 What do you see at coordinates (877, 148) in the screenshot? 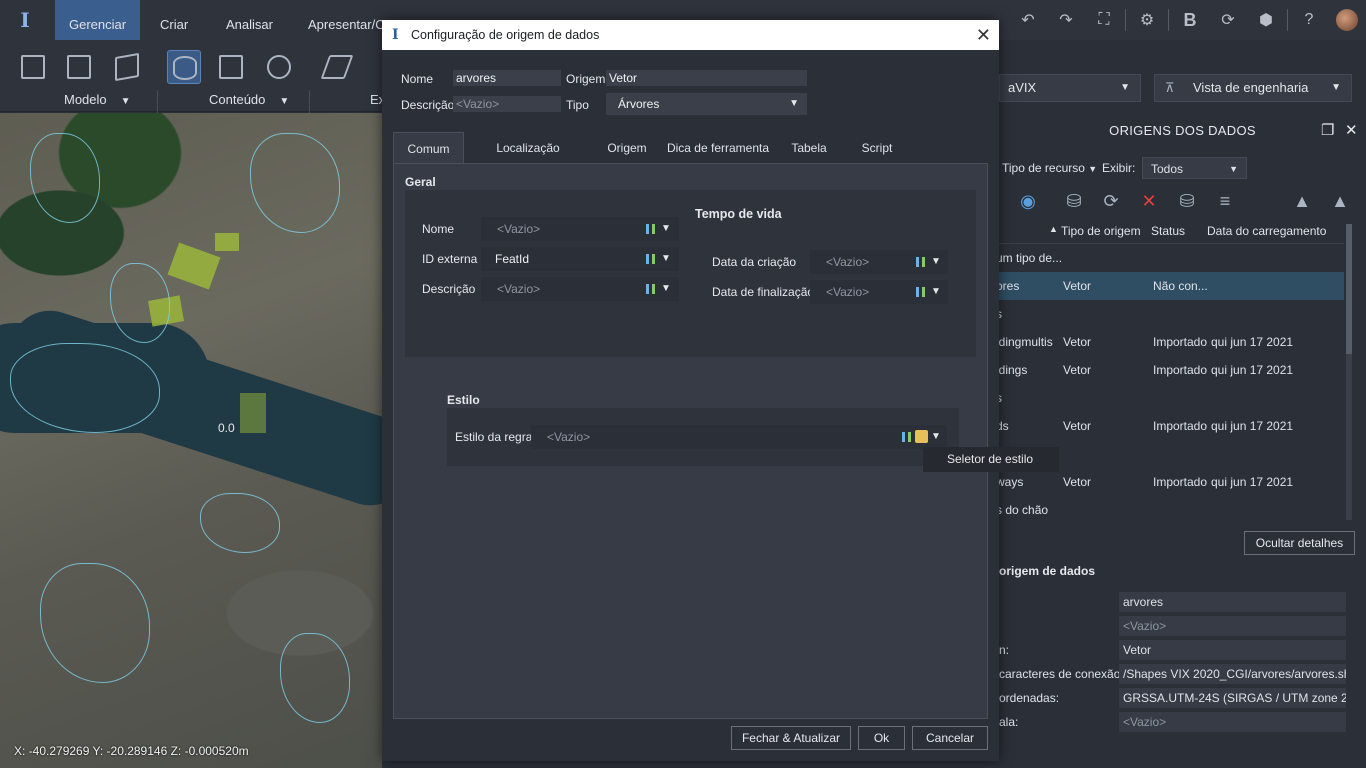
I see `tab-script: Script` at bounding box center [877, 148].